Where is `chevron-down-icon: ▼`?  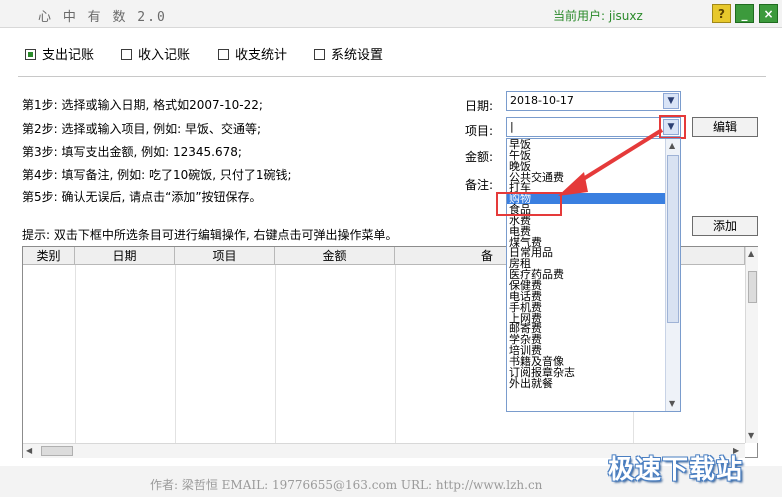 chevron-down-icon: ▼ is located at coordinates (671, 101).